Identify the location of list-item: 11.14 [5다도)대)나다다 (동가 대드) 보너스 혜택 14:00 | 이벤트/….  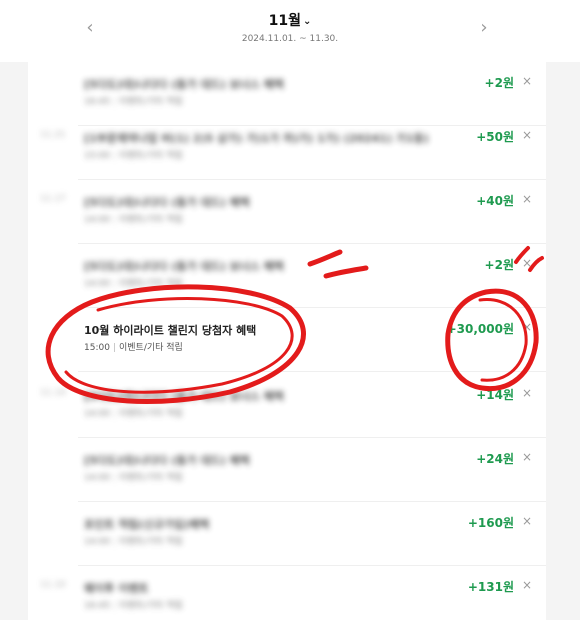
(287, 406).